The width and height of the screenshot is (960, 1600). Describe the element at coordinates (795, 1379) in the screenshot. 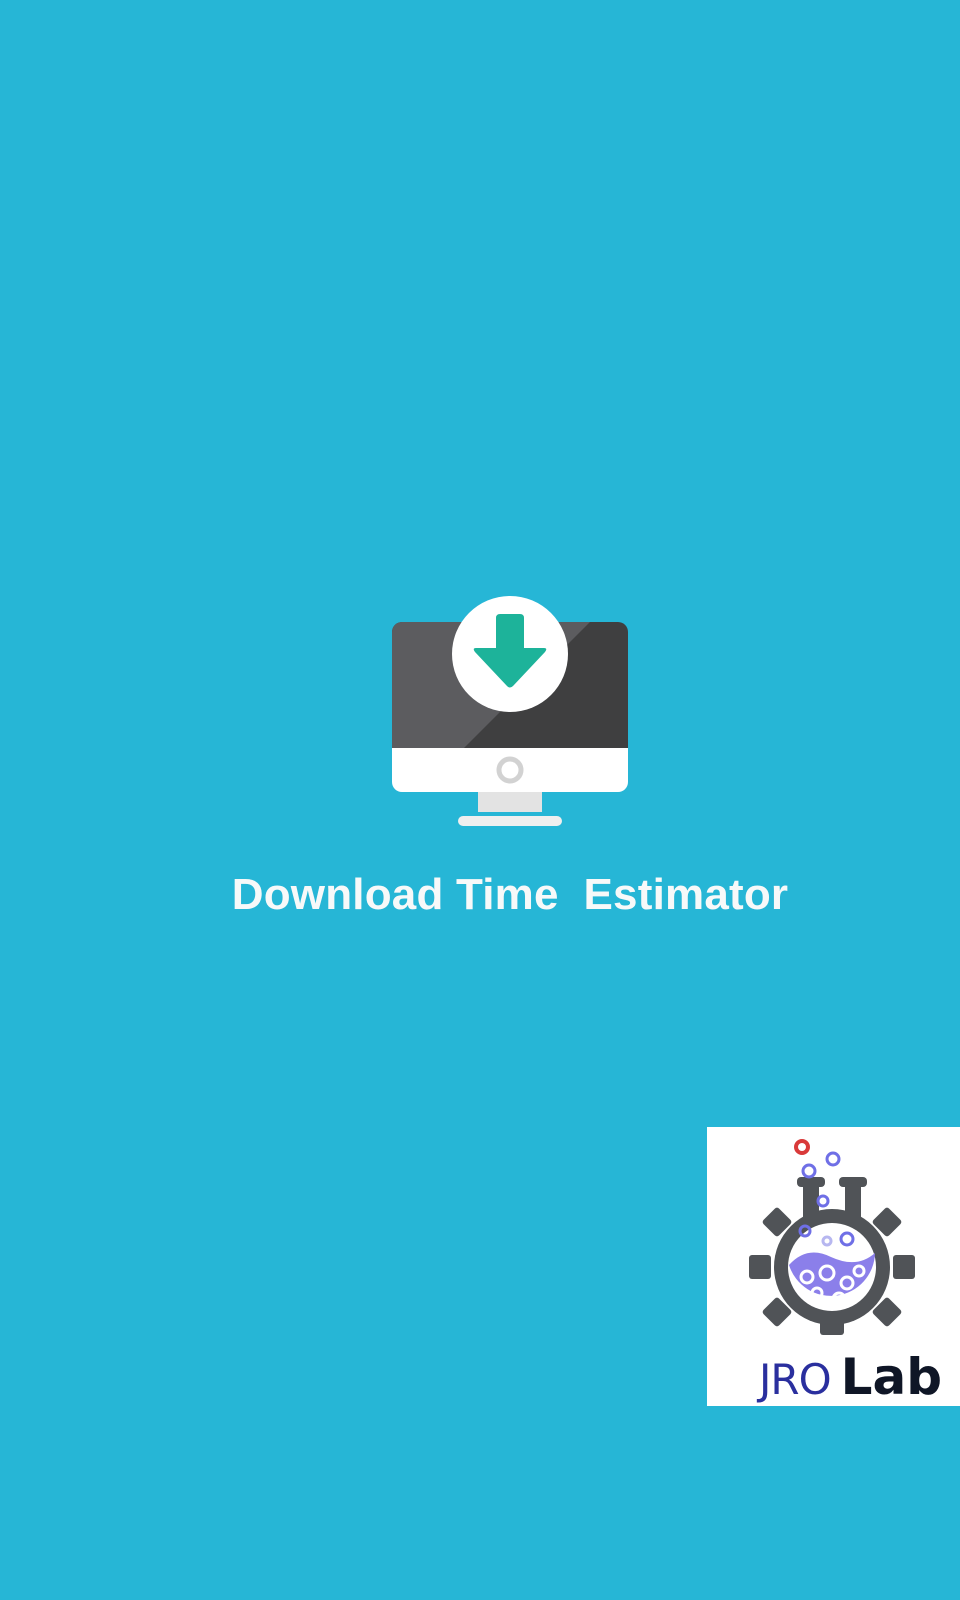

I see `logo-text-jro: JRO` at that location.